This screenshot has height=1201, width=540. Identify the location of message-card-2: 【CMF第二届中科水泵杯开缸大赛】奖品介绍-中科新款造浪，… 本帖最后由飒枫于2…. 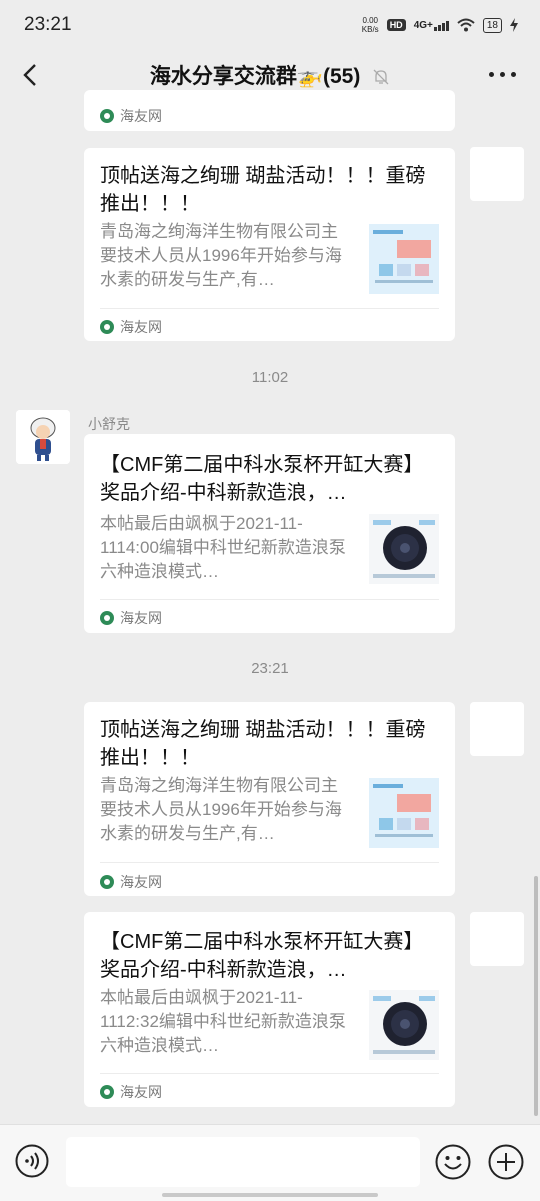
(269, 533).